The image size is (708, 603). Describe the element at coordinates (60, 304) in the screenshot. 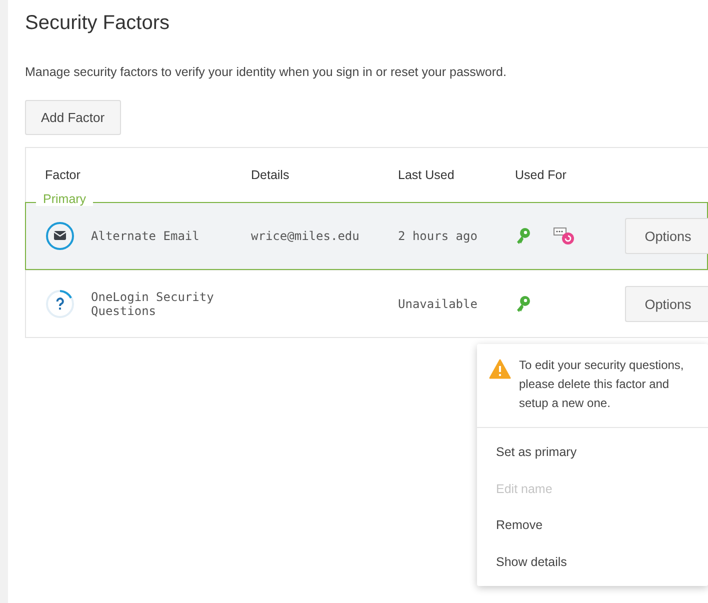

I see `question-icon` at that location.